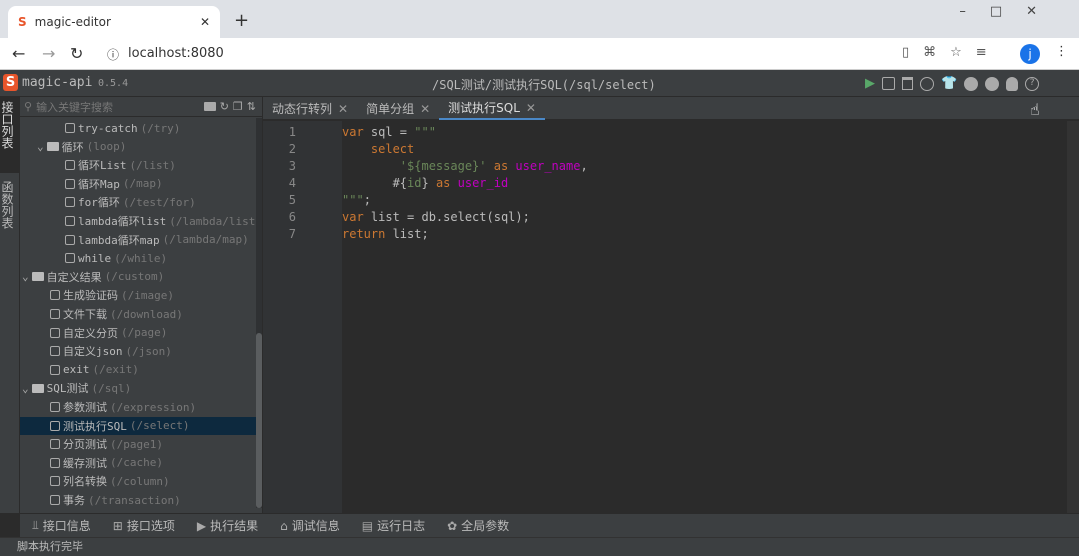 The image size is (1079, 556). Describe the element at coordinates (9, 135) in the screenshot. I see `side-tab-api-list: 接口列表` at that location.